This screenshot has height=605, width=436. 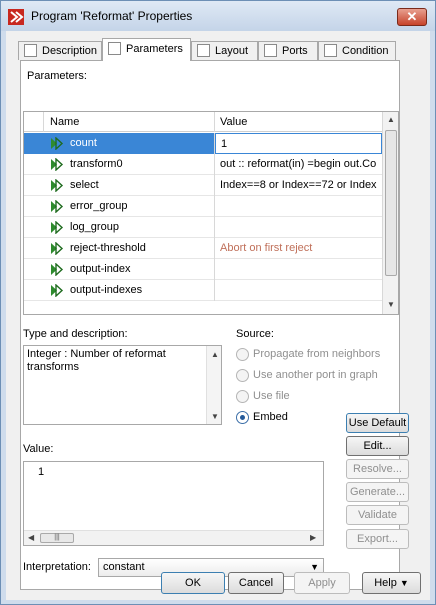 I want to click on use-default-button: Use Default, so click(x=377, y=423).